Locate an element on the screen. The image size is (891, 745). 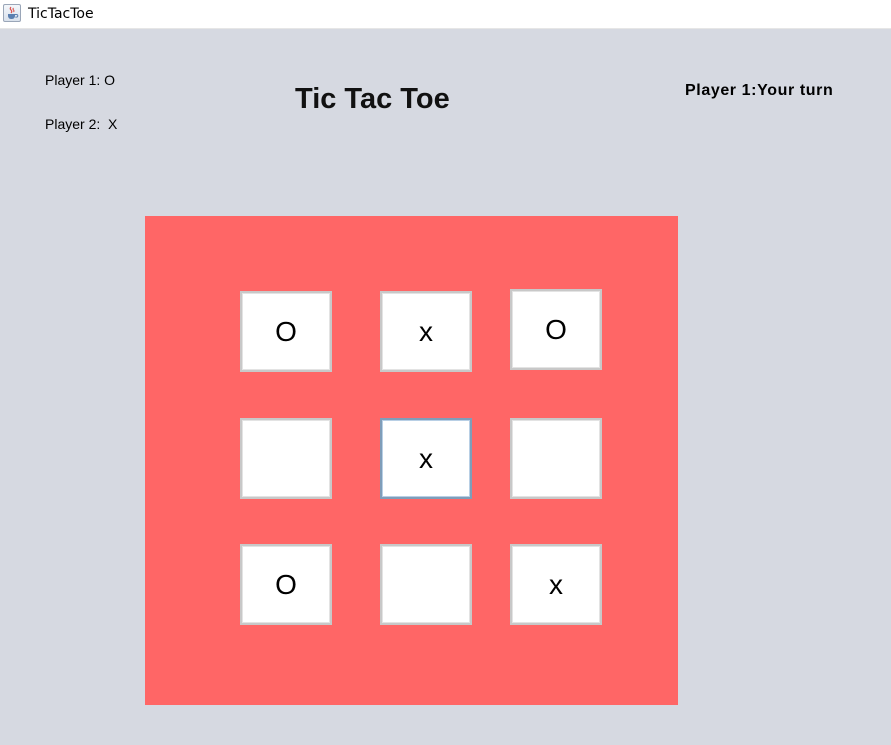
cell-0-1: x is located at coordinates (426, 331).